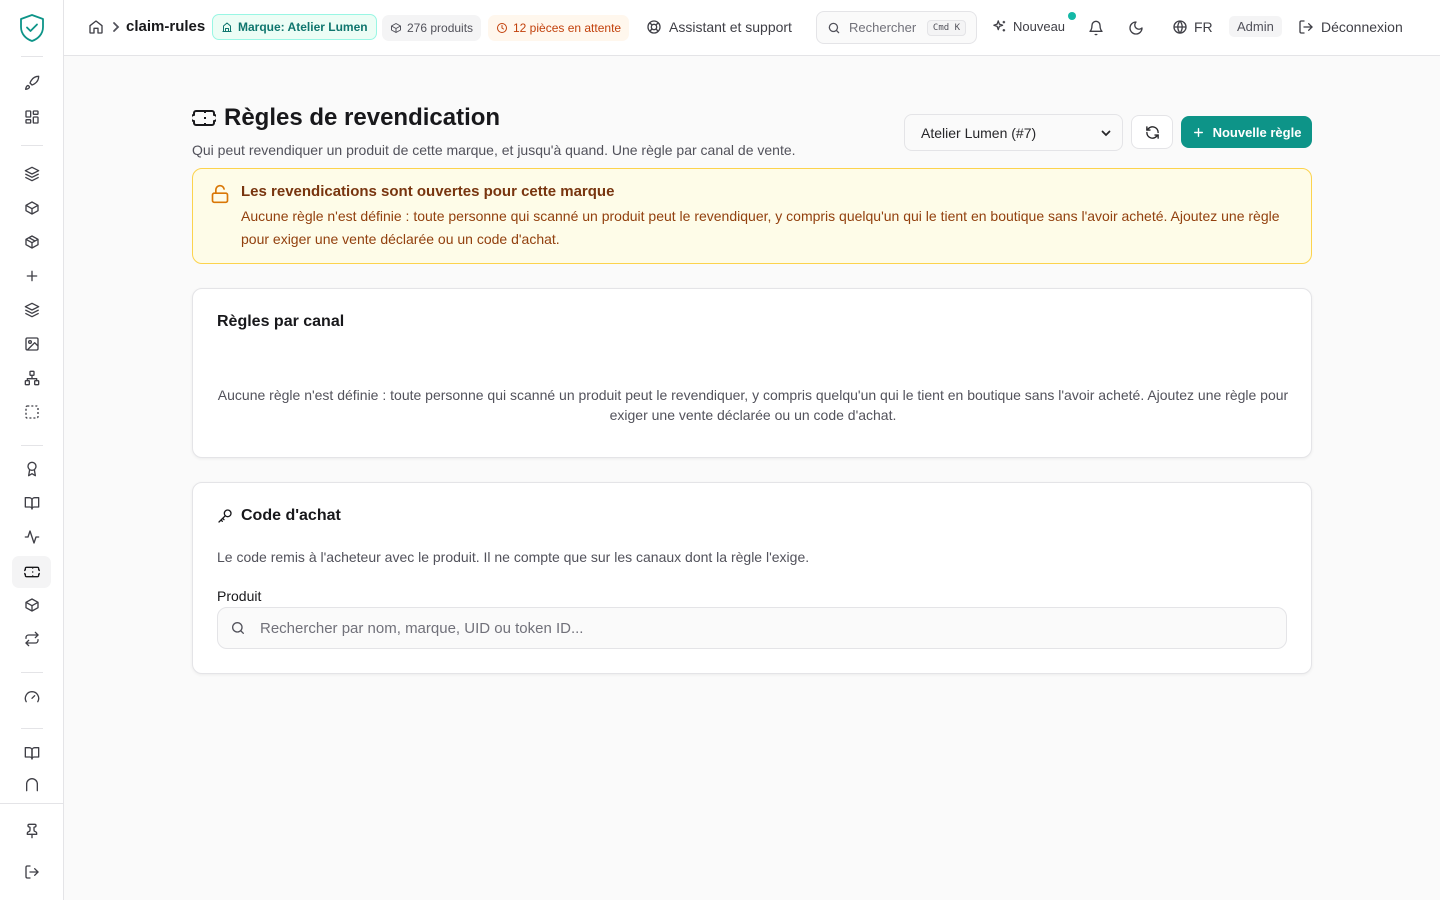  I want to click on notifications-button, so click(1096, 28).